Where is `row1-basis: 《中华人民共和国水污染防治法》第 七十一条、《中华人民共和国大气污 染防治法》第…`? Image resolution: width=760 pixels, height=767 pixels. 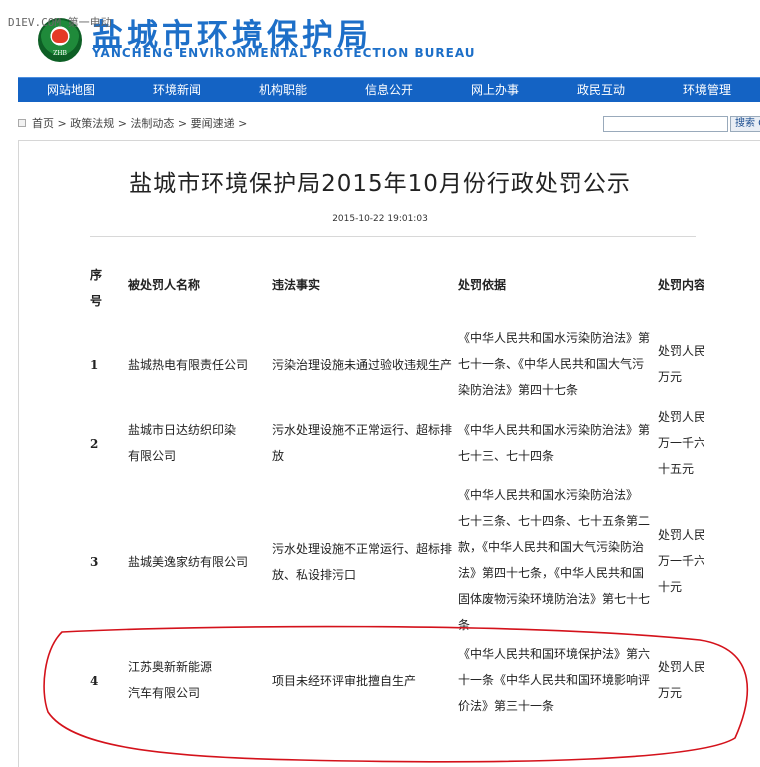
row1-basis: 《中华人民共和国水污染防治法》第 七十一条、《中华人民共和国大气污 染防治法》第… is located at coordinates (554, 364).